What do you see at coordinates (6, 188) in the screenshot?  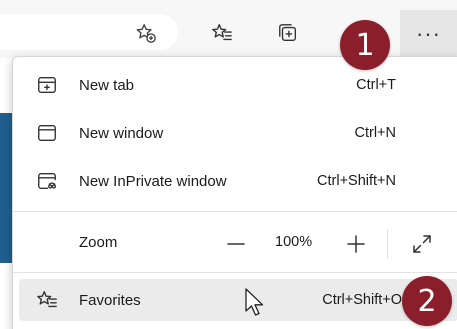 I see `page-banner-edge` at bounding box center [6, 188].